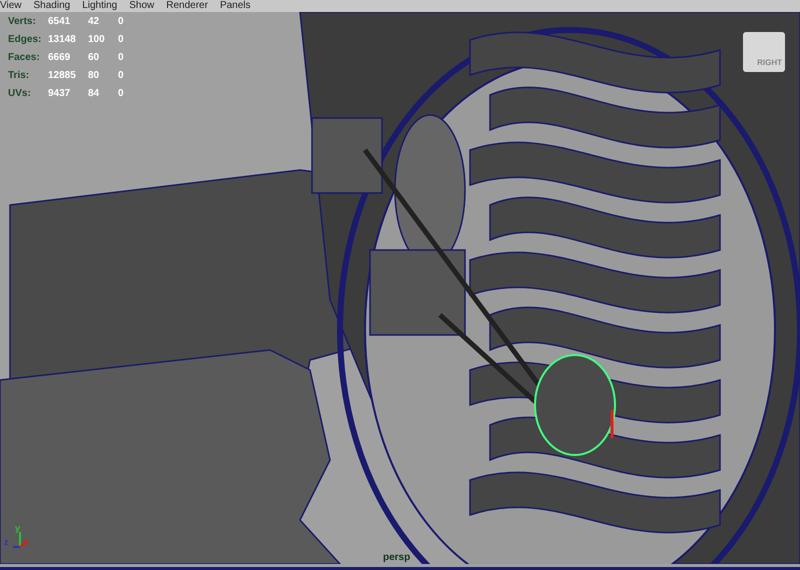  Describe the element at coordinates (27, 542) in the screenshot. I see `axis-label: x` at that location.